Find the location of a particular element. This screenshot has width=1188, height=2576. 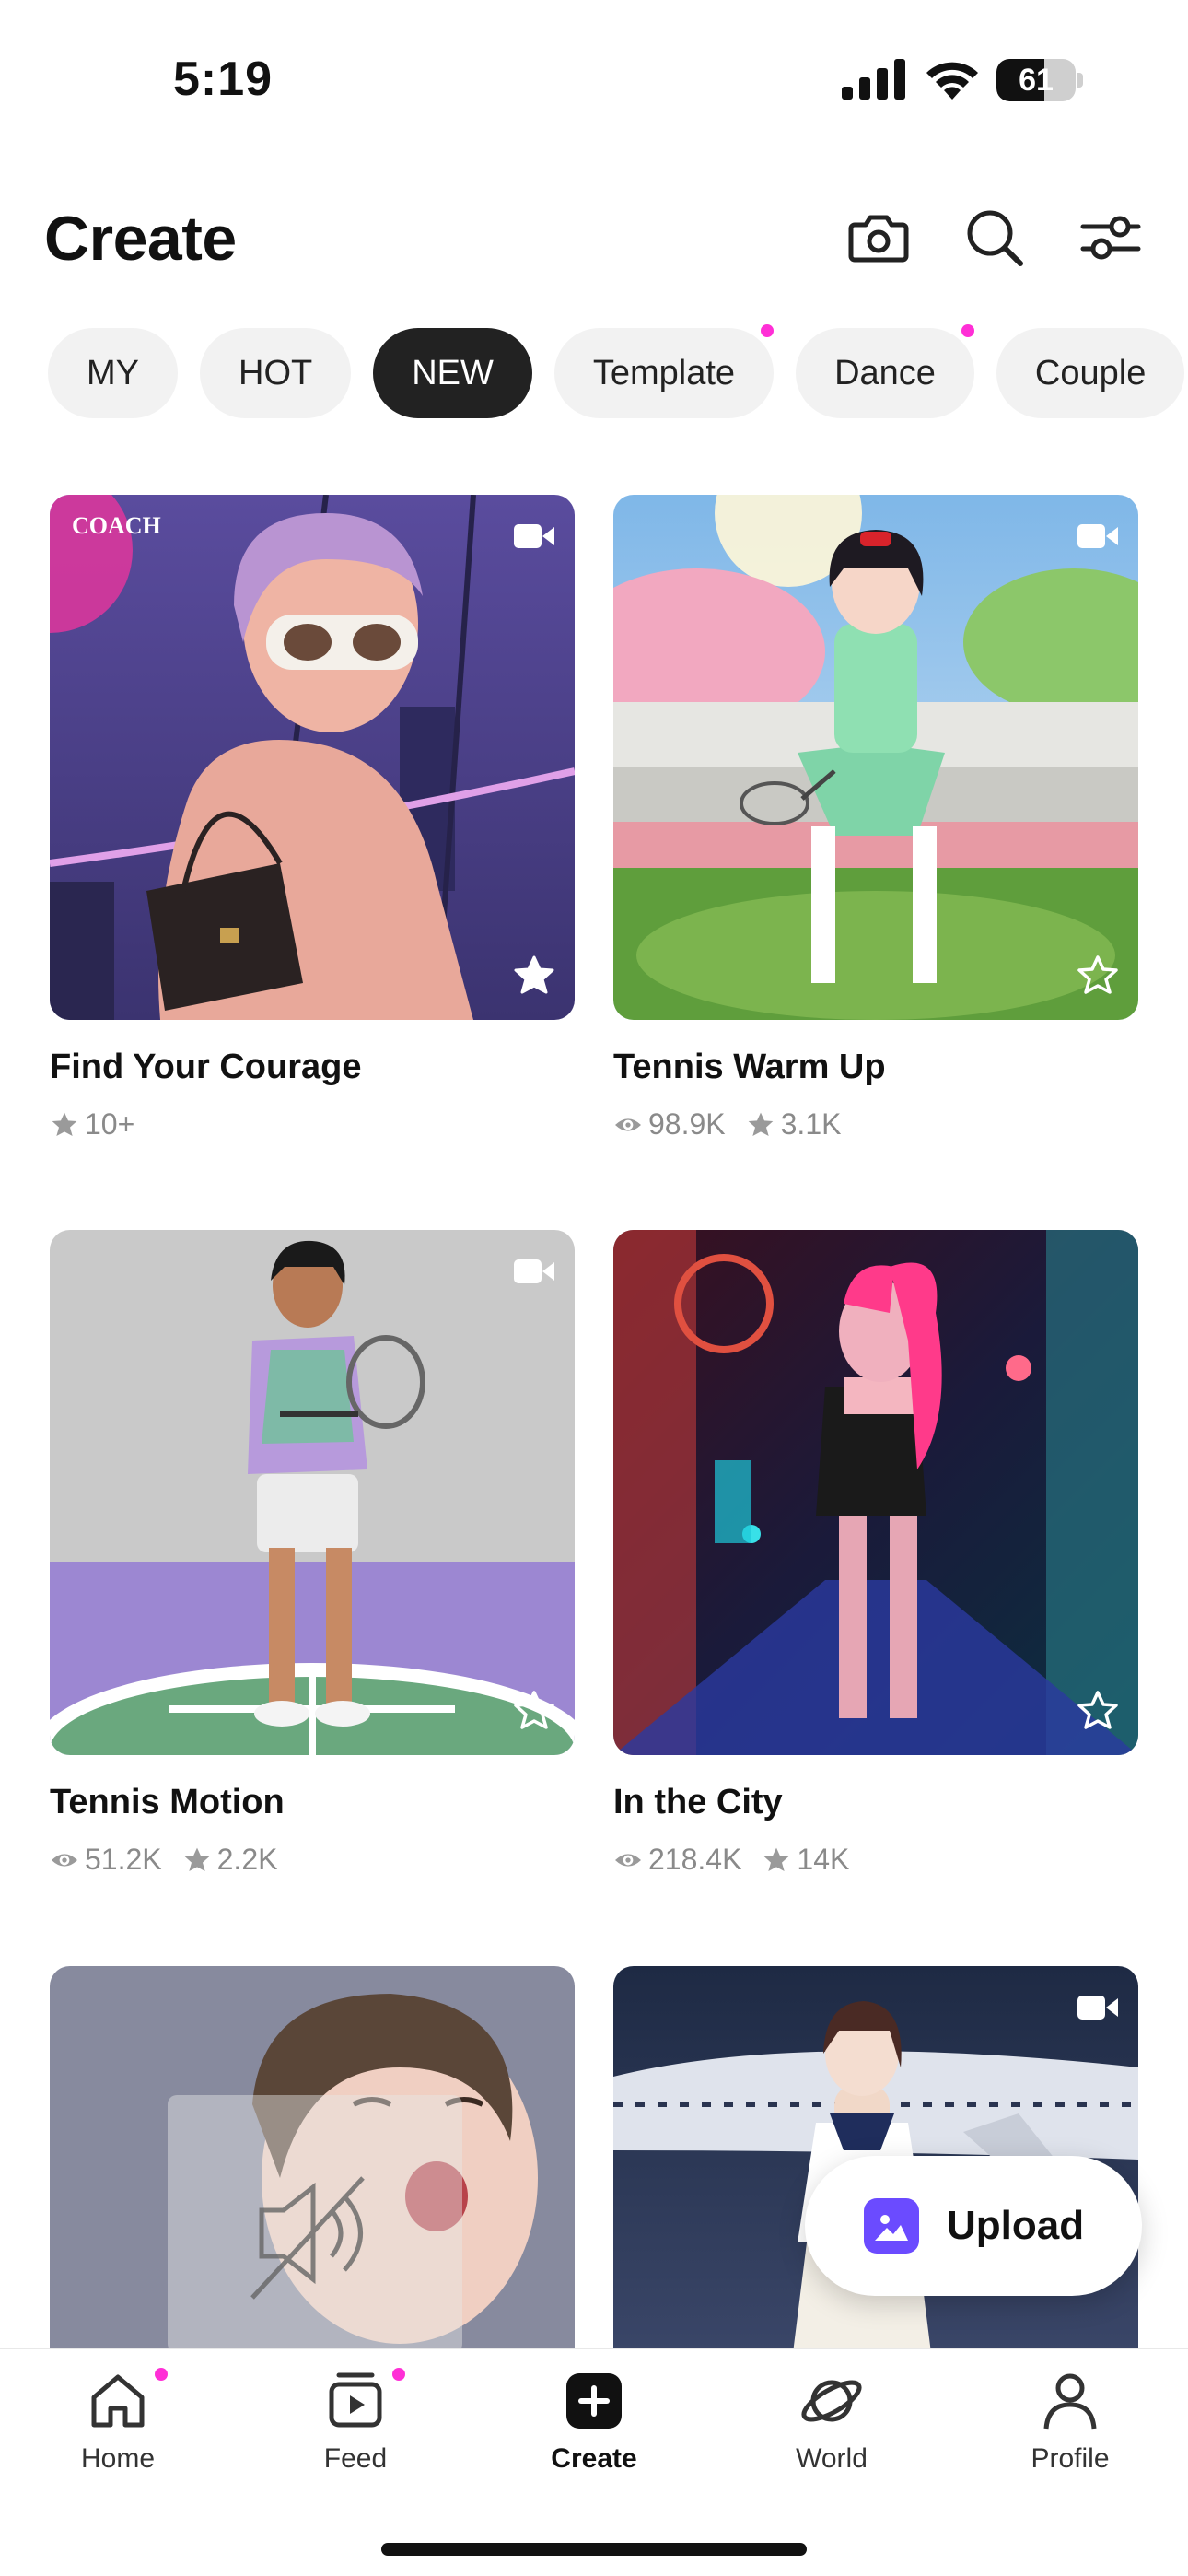

template-thumbnail: COACH is located at coordinates (312, 757).